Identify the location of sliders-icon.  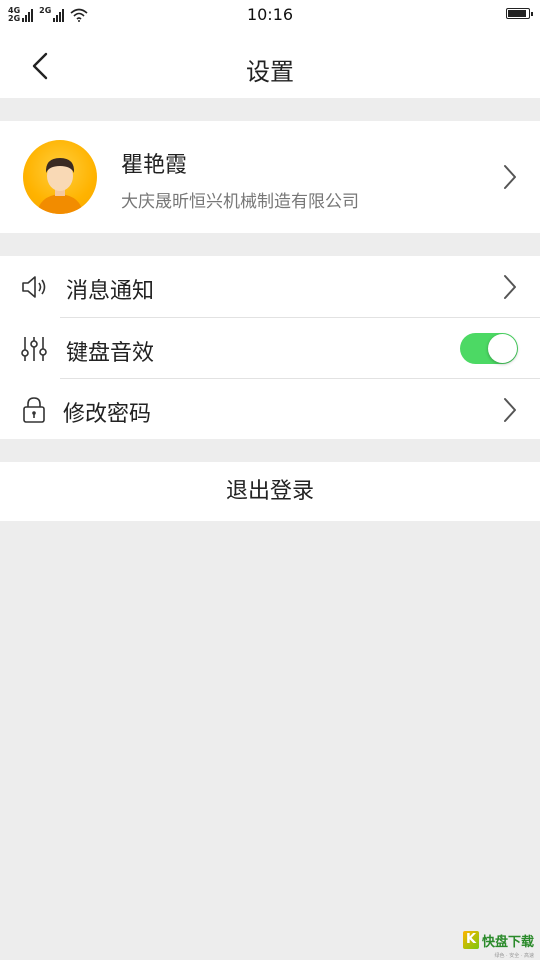
(34, 349).